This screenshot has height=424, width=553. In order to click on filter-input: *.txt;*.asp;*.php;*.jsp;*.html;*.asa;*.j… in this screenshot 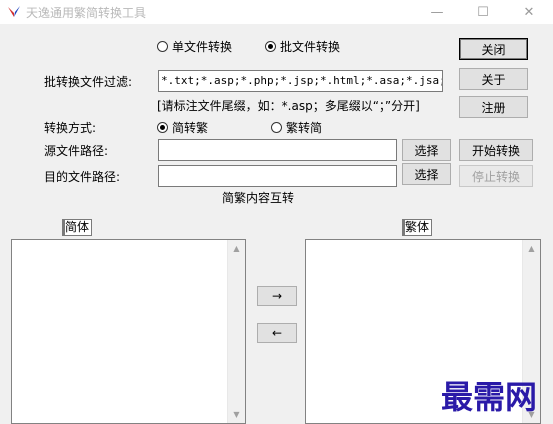, I will do `click(300, 81)`.